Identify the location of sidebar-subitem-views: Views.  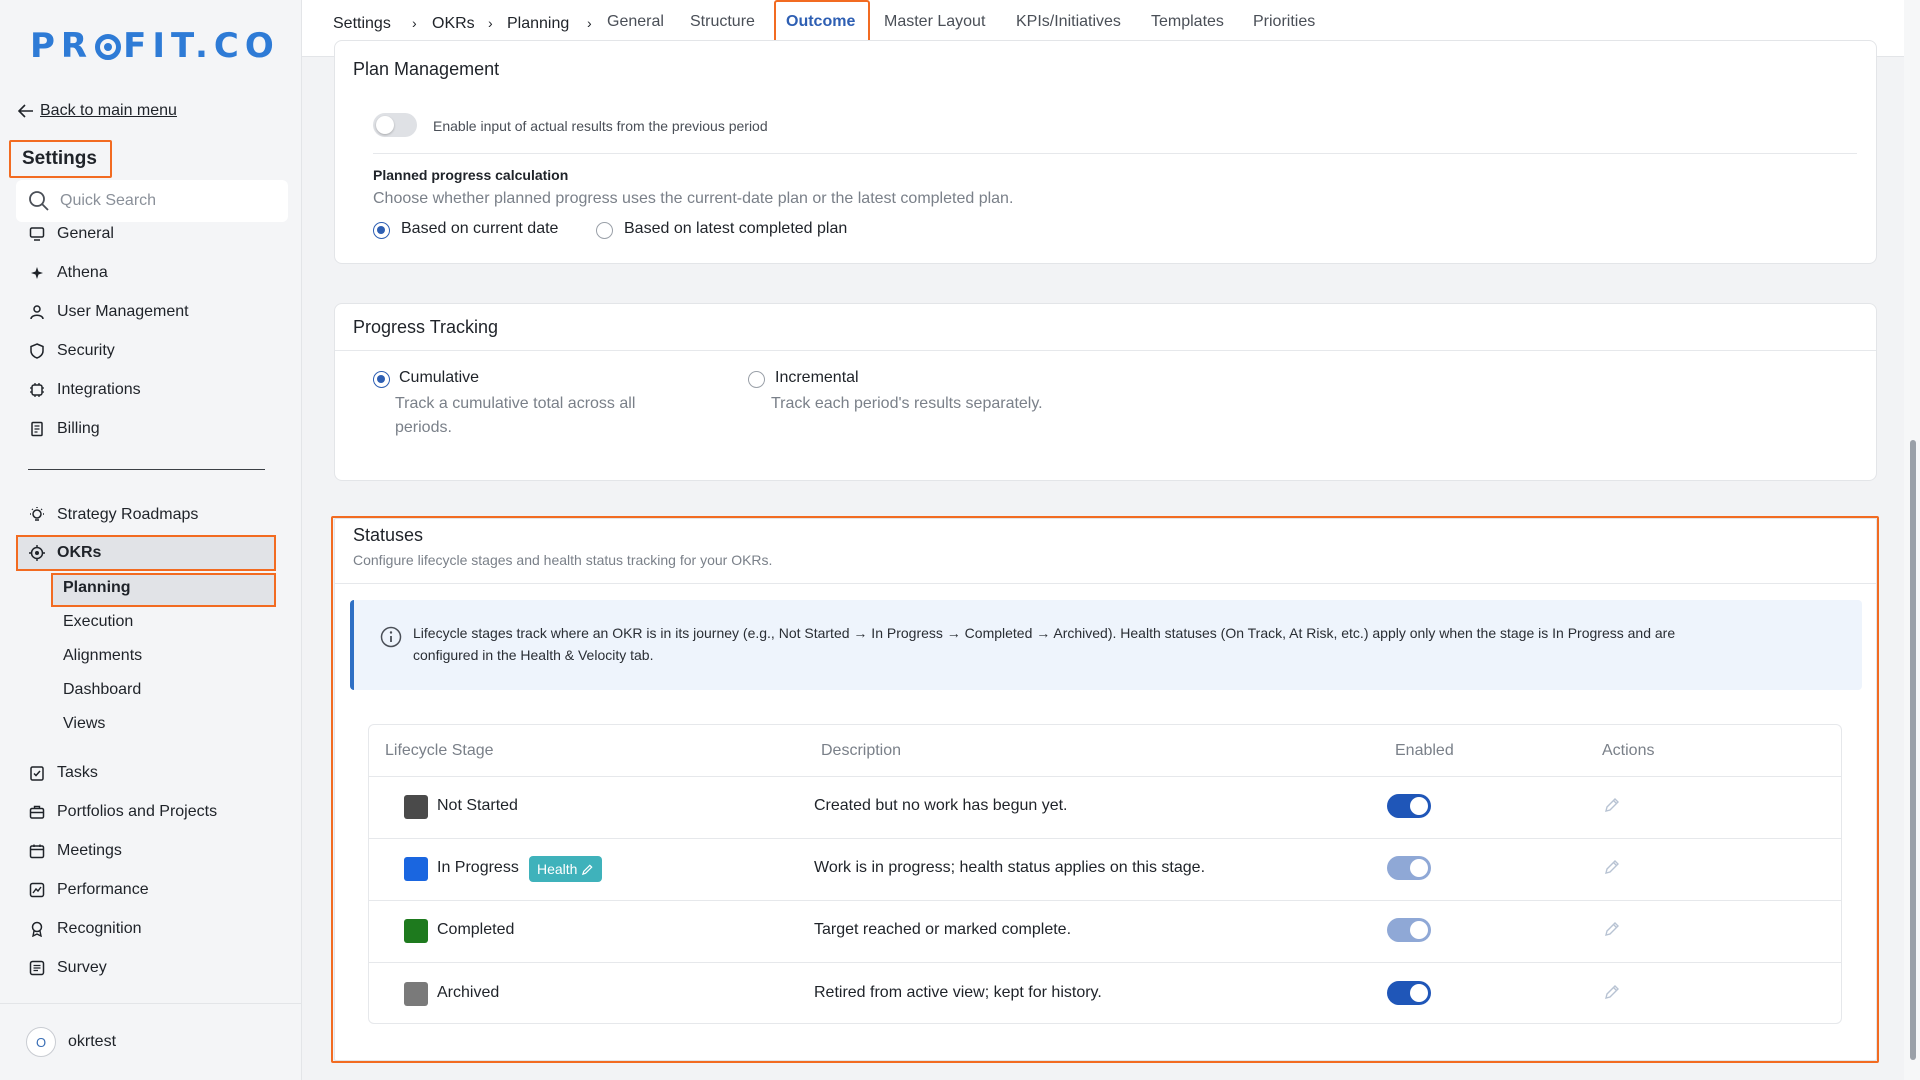
(84, 724).